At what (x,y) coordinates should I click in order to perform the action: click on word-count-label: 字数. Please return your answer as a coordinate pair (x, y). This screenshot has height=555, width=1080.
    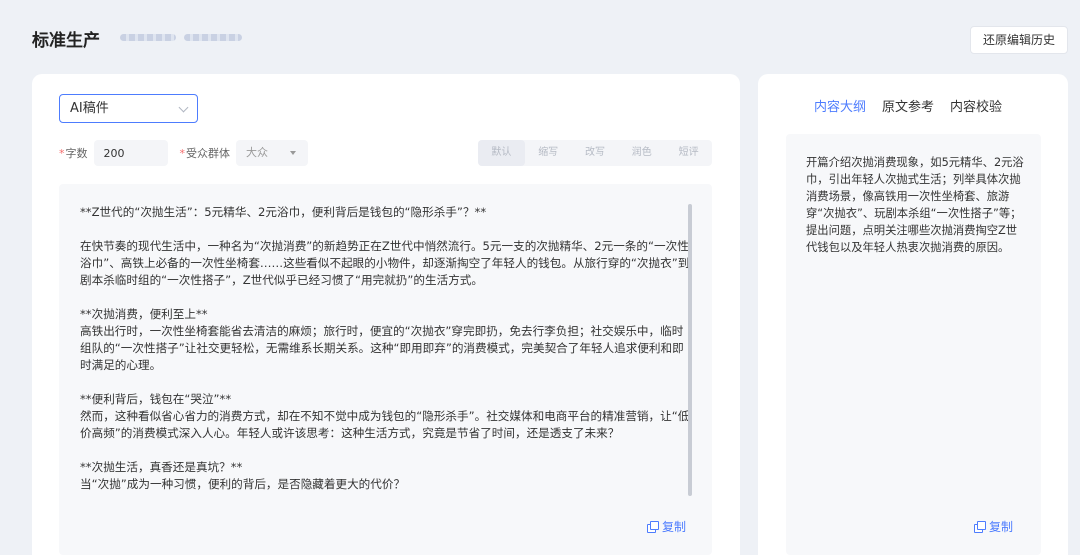
    Looking at the image, I should click on (76, 153).